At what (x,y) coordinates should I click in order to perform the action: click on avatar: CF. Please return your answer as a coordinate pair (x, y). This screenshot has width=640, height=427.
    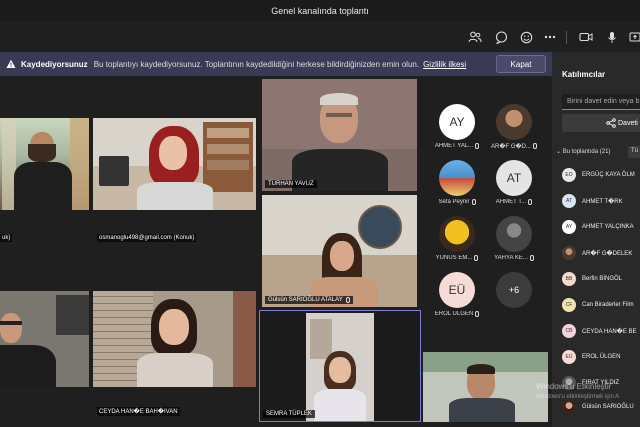
    Looking at the image, I should click on (569, 305).